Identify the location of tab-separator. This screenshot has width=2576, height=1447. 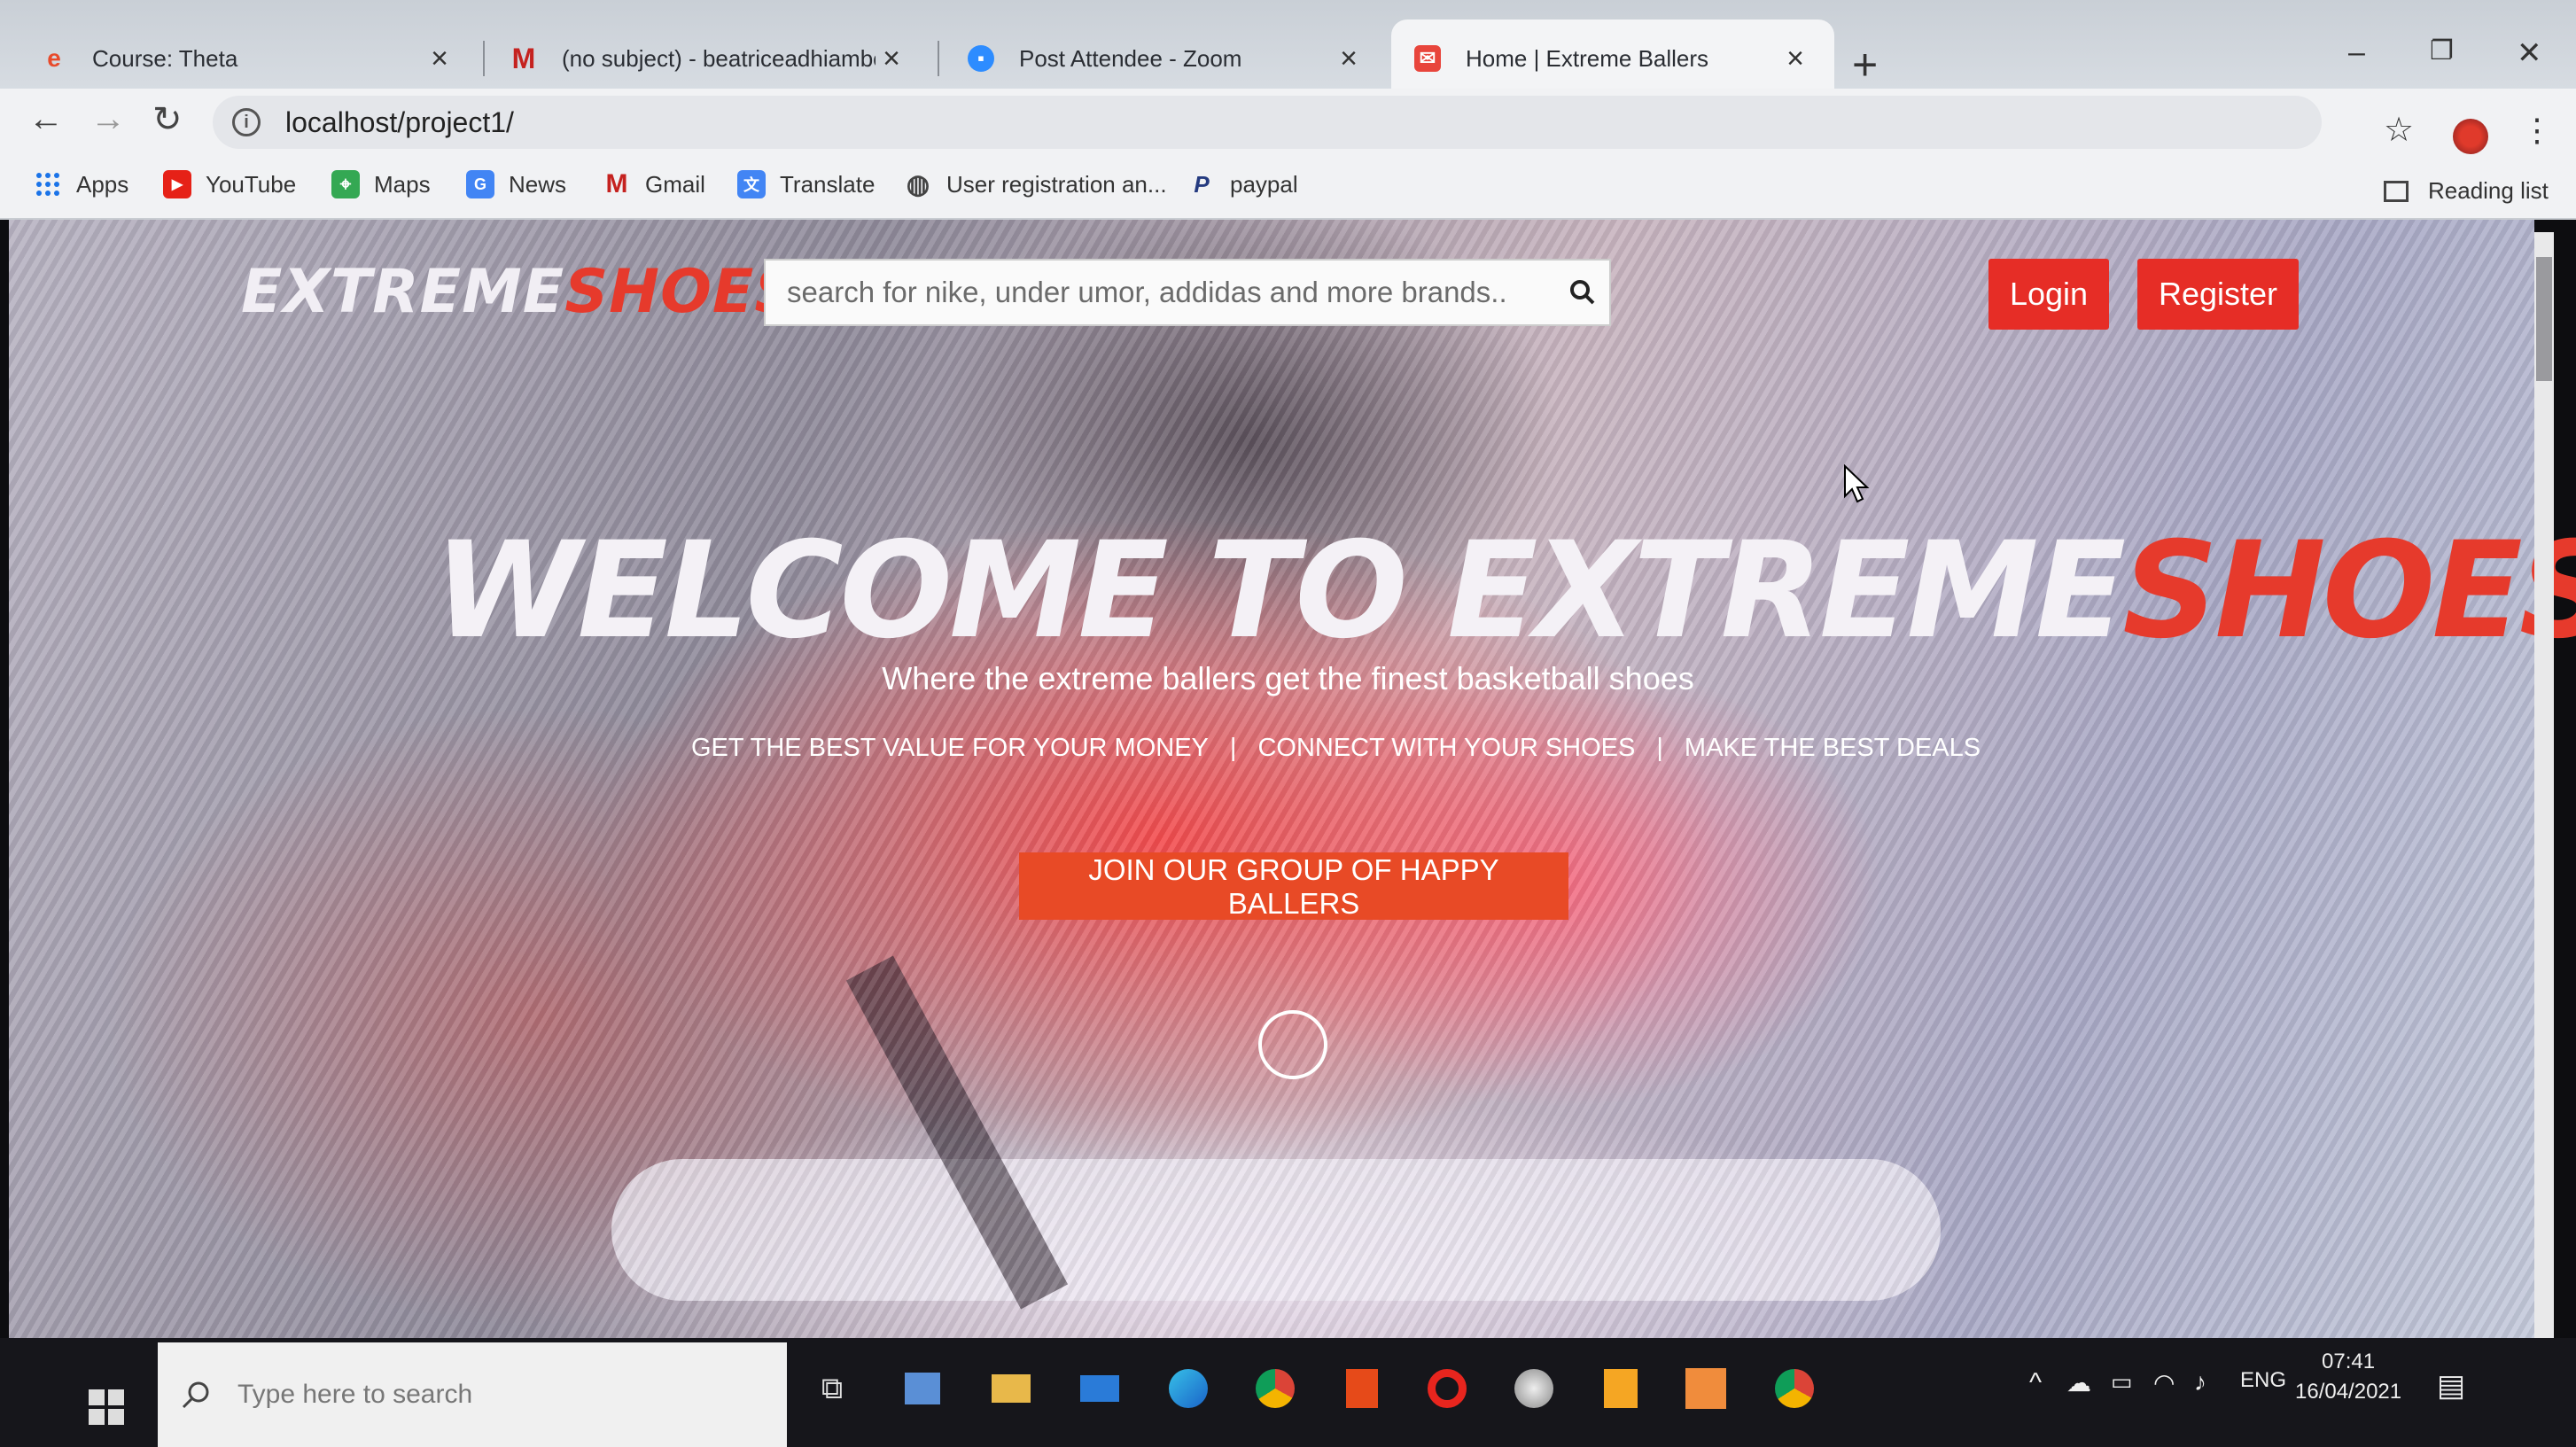
(484, 58).